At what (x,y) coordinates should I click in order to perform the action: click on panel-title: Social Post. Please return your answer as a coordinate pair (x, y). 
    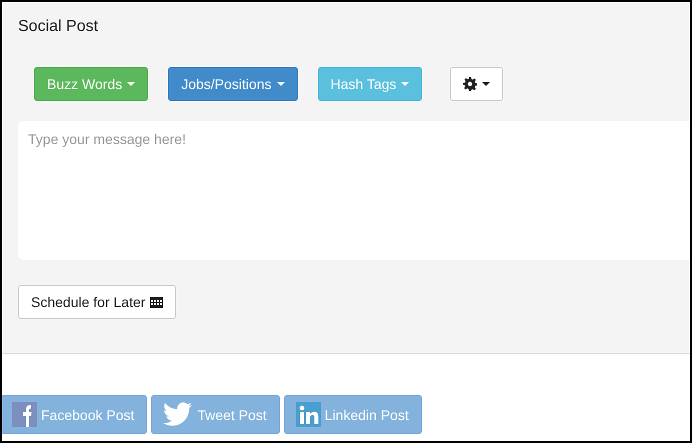
    Looking at the image, I should click on (58, 27).